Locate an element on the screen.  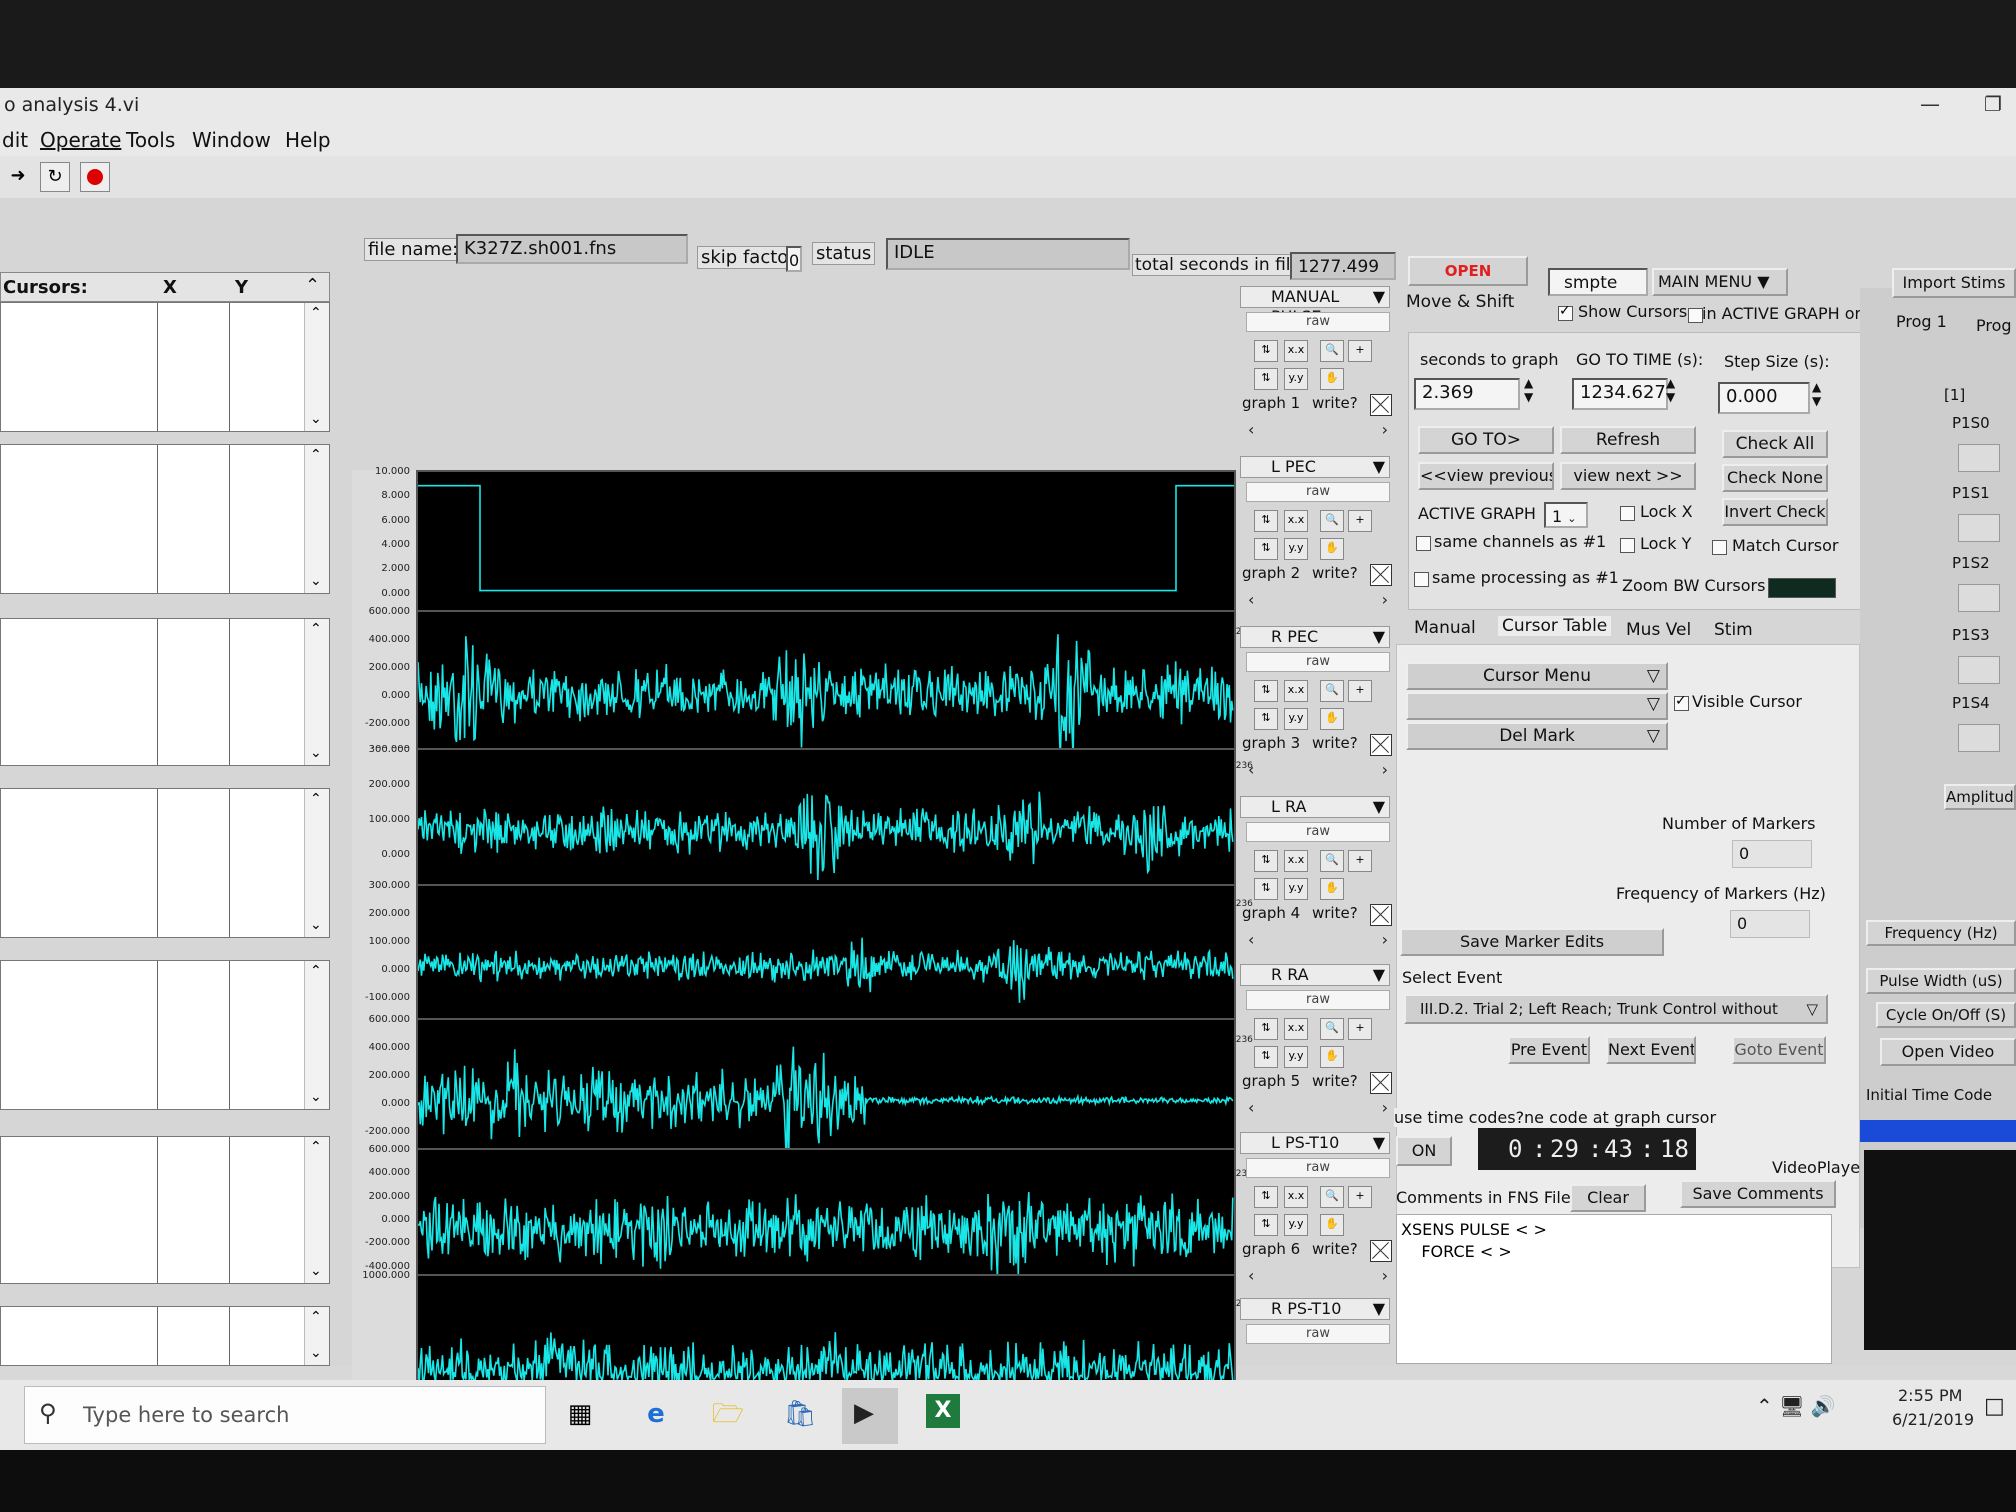
file-explorer-icon: 🗁 is located at coordinates (728, 1414).